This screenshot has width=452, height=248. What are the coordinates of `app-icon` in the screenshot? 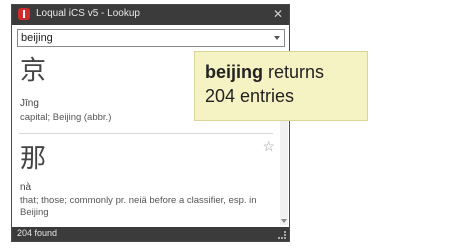 It's located at (24, 14).